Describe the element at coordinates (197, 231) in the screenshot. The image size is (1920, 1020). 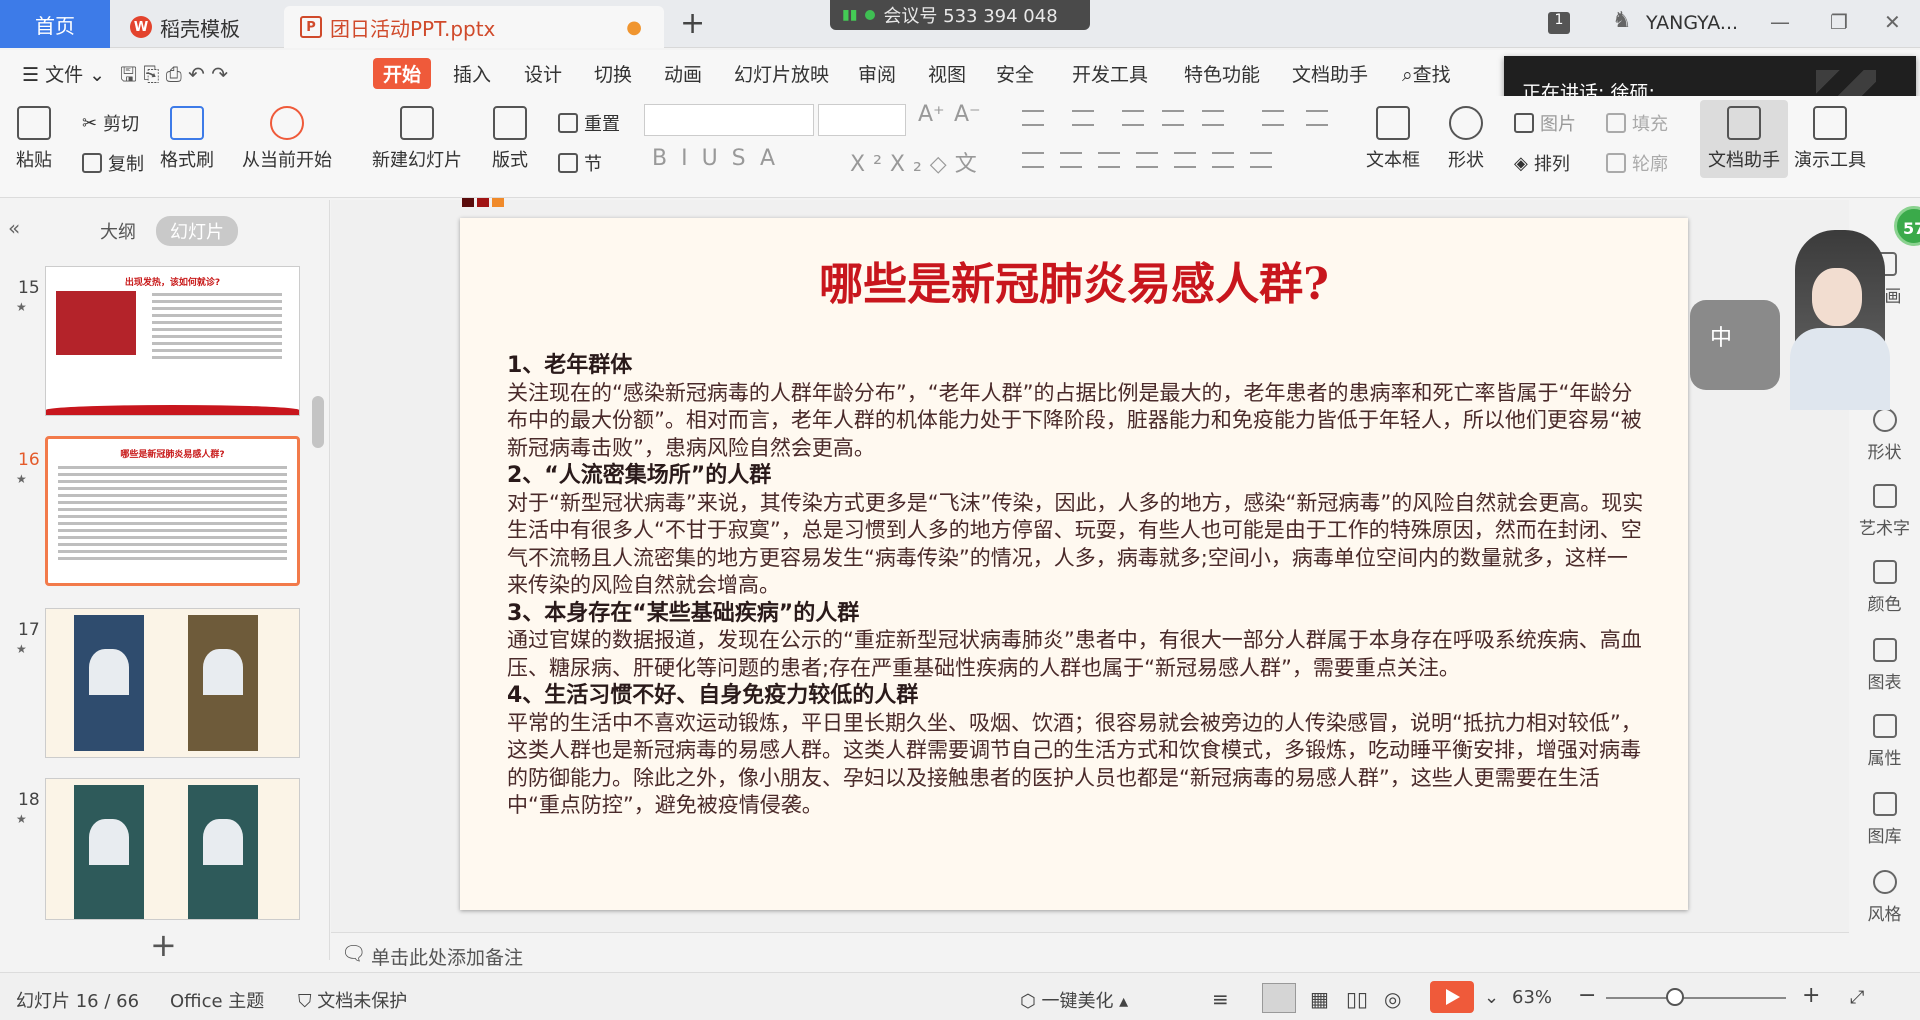
I see `tab-slides: 幻灯片` at that location.